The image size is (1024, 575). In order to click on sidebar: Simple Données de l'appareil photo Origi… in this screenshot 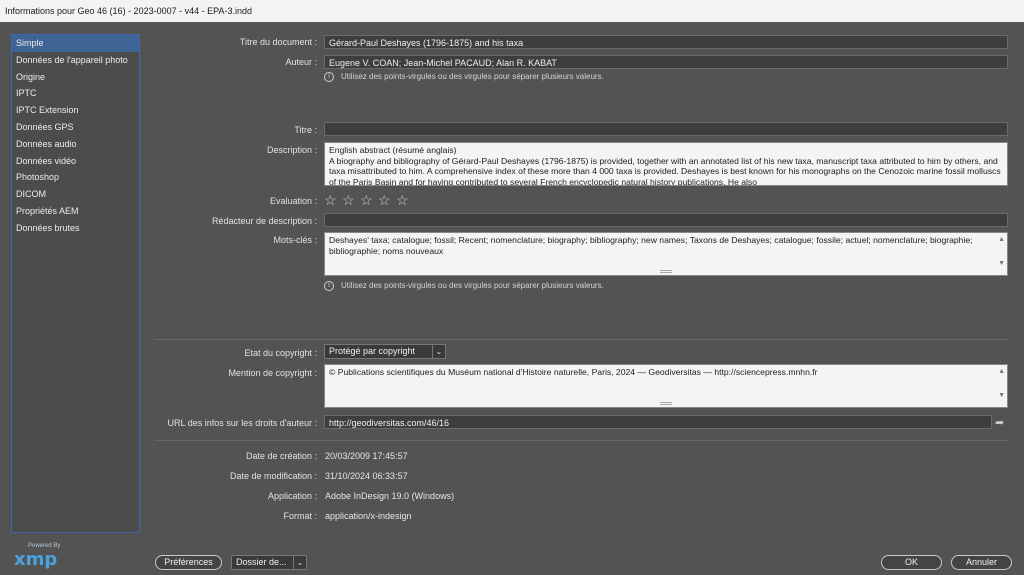, I will do `click(75, 283)`.